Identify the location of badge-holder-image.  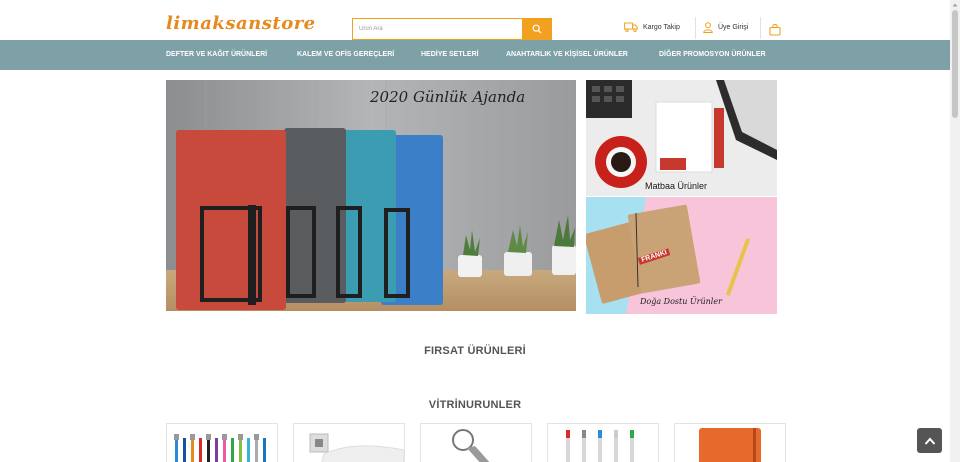
(356, 447).